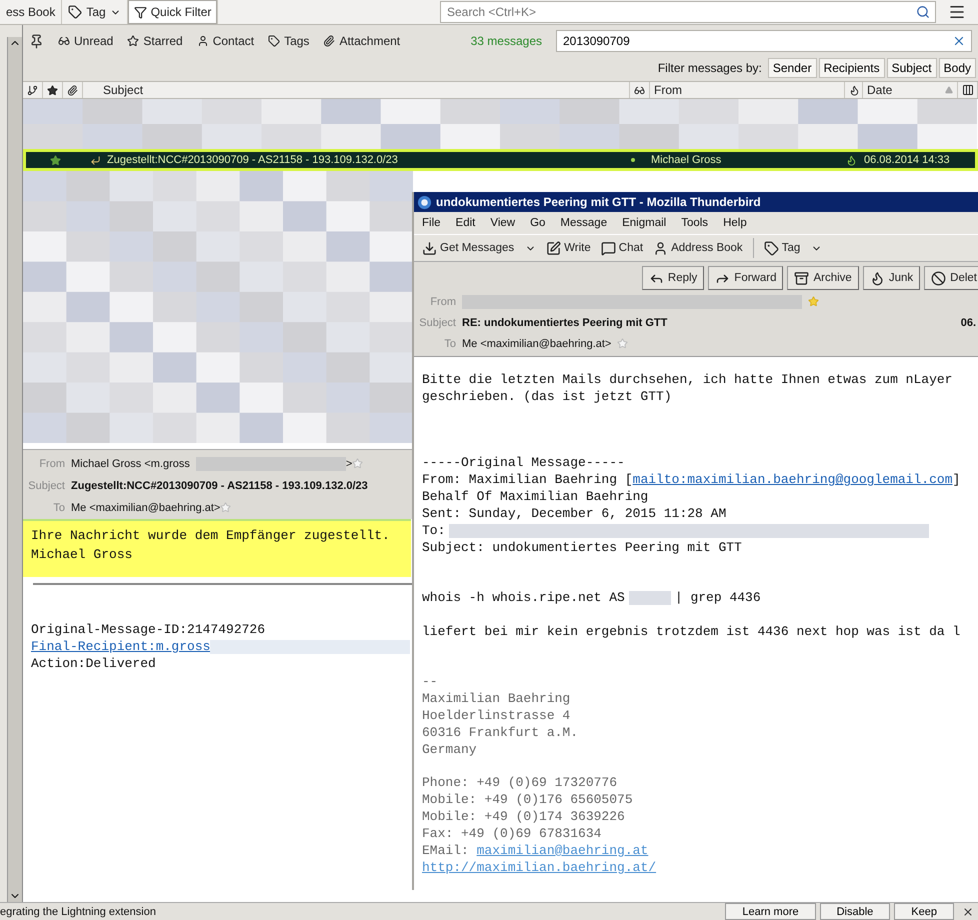 The height and width of the screenshot is (920, 978). Describe the element at coordinates (538, 223) in the screenshot. I see `menu-item: Go` at that location.